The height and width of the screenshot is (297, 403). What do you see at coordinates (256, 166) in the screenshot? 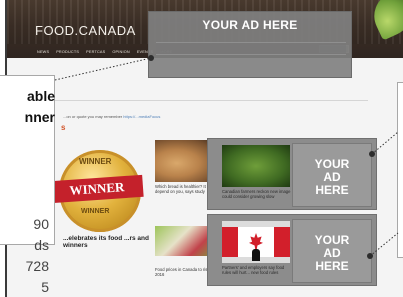
I see `asparagus-photo` at bounding box center [256, 166].